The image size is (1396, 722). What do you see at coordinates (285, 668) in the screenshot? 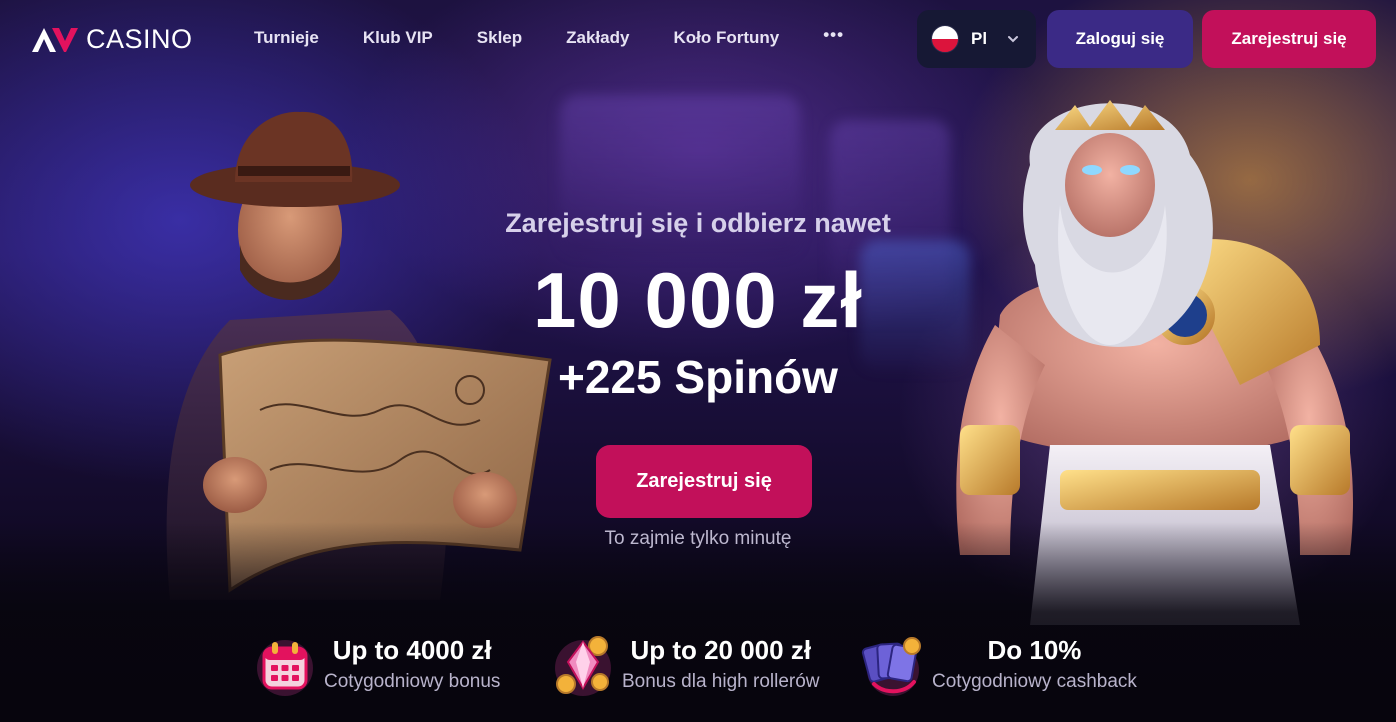
I see `calendar-icon` at bounding box center [285, 668].